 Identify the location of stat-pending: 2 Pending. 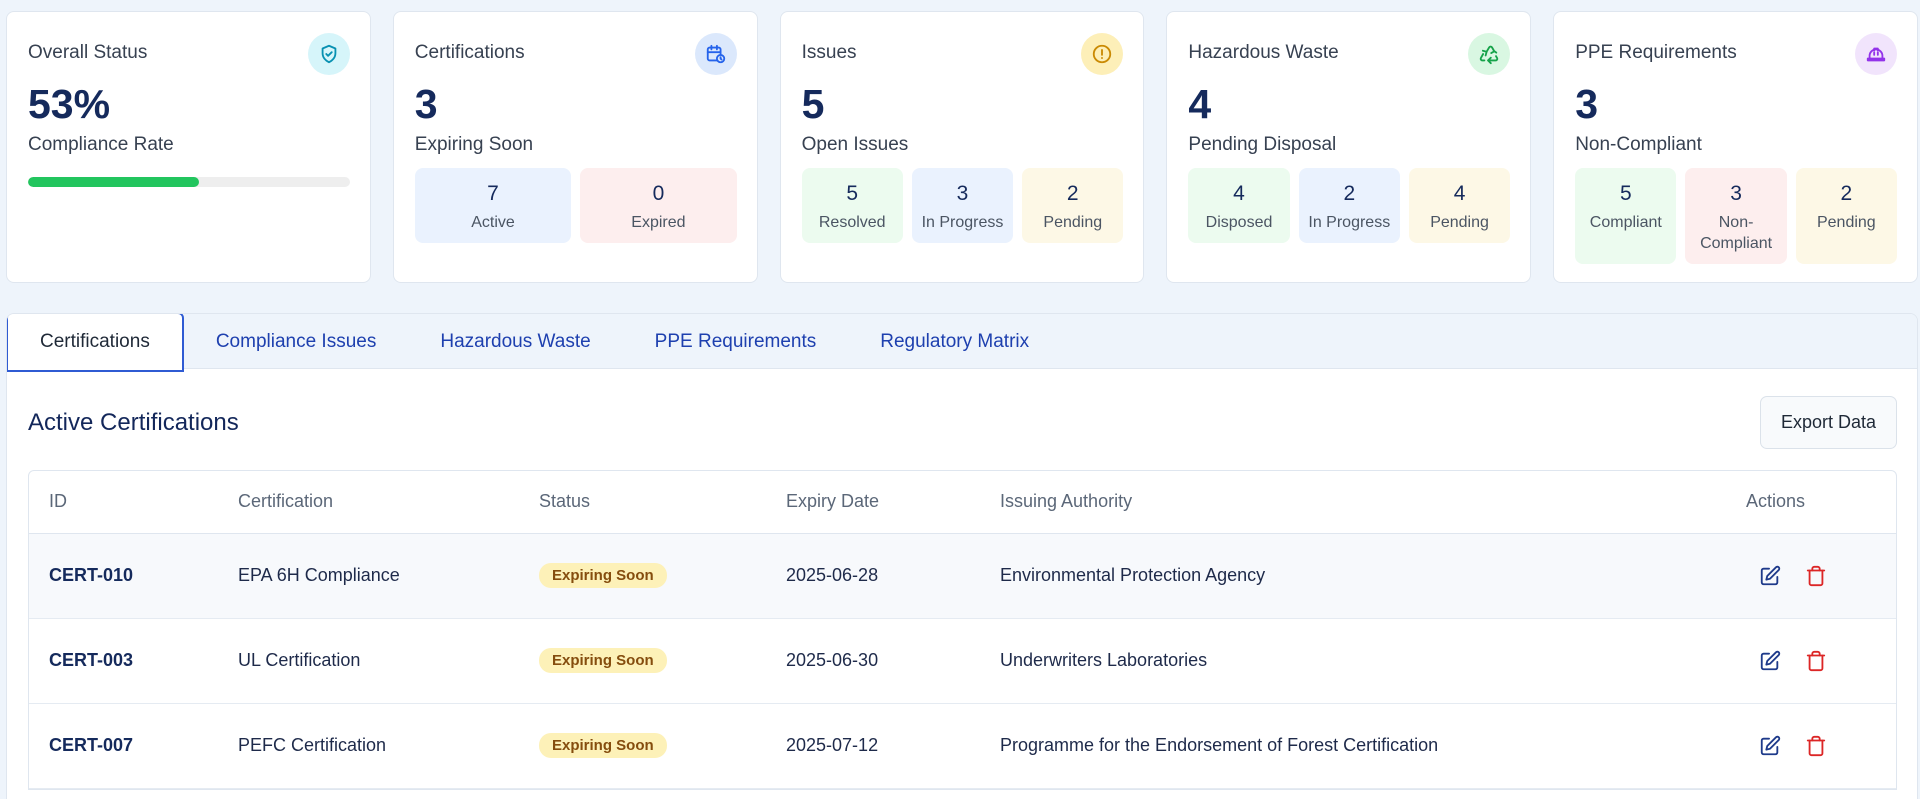
(1846, 216).